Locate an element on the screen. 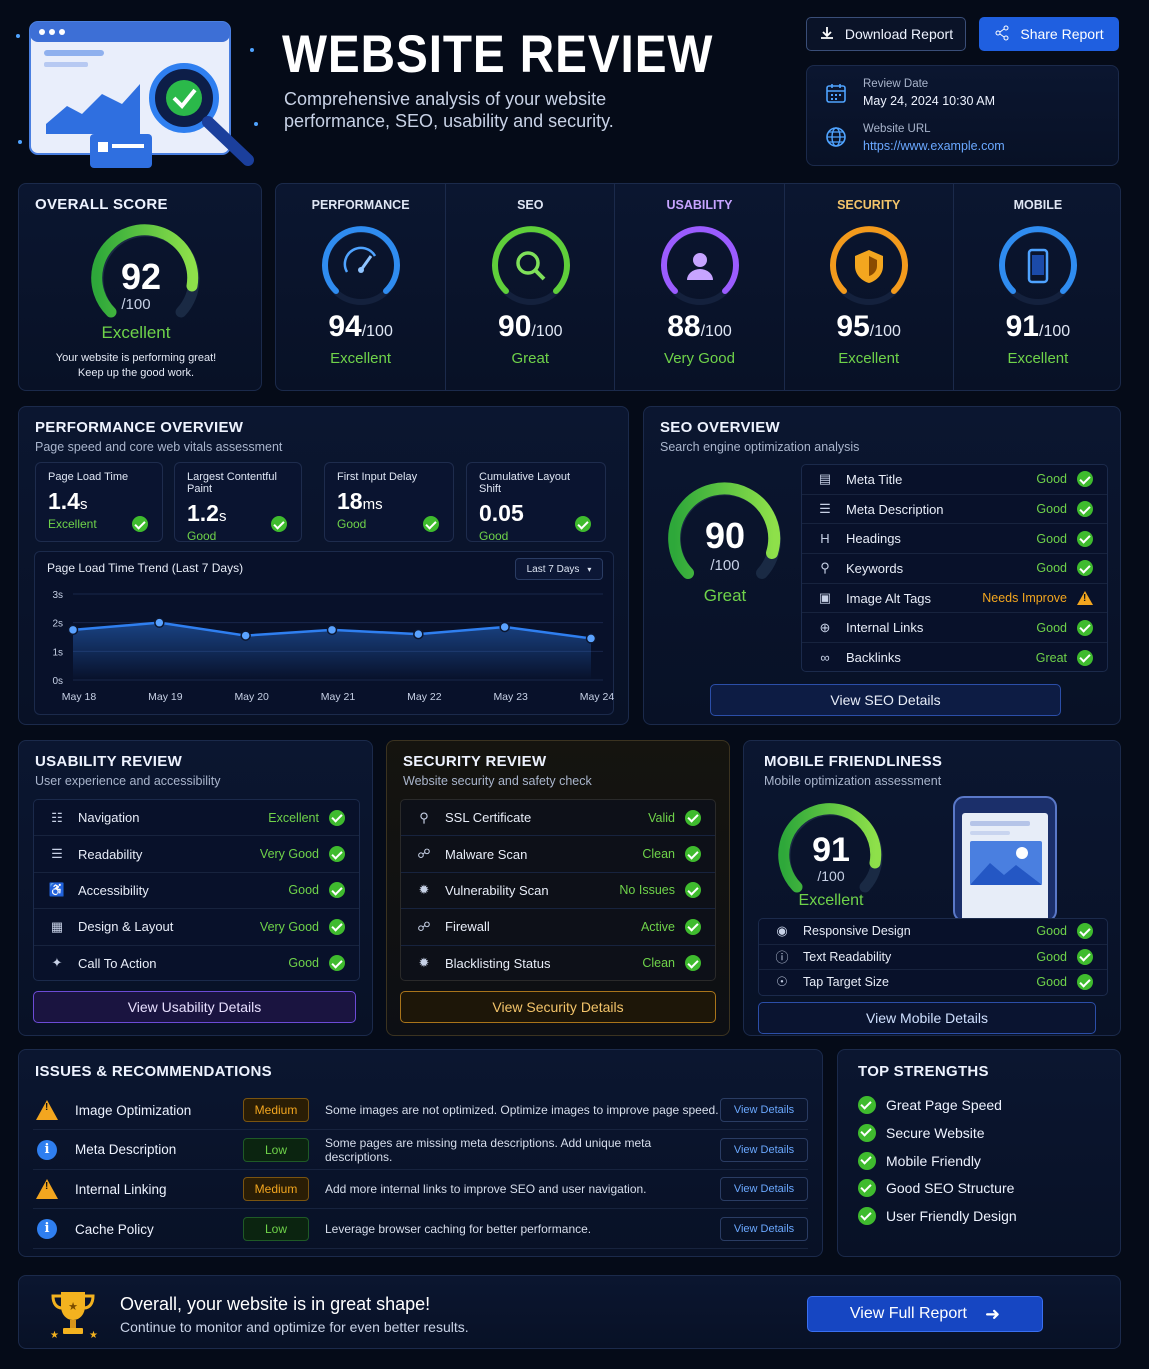 This screenshot has height=1369, width=1149. checklist-status: Clean is located at coordinates (658, 854).